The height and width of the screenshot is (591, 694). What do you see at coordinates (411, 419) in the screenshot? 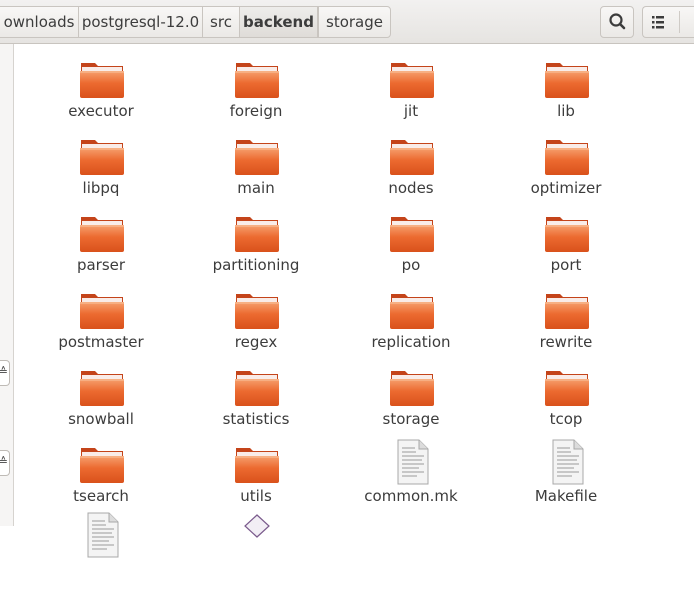
I see `item-label: storage` at bounding box center [411, 419].